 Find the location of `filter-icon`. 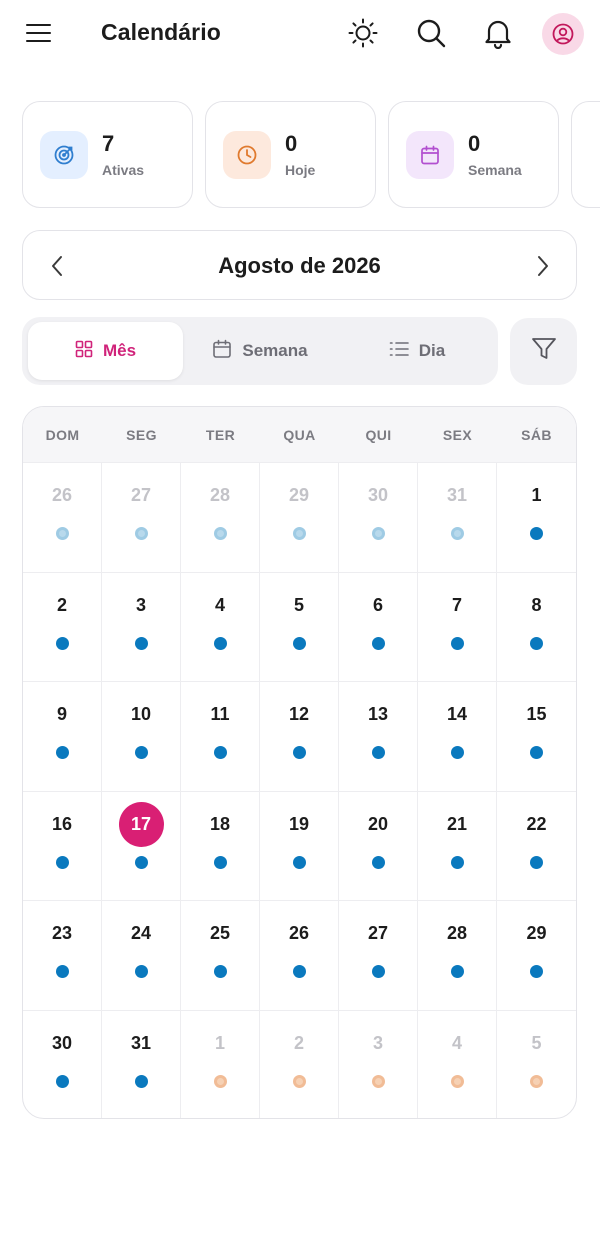

filter-icon is located at coordinates (544, 351).